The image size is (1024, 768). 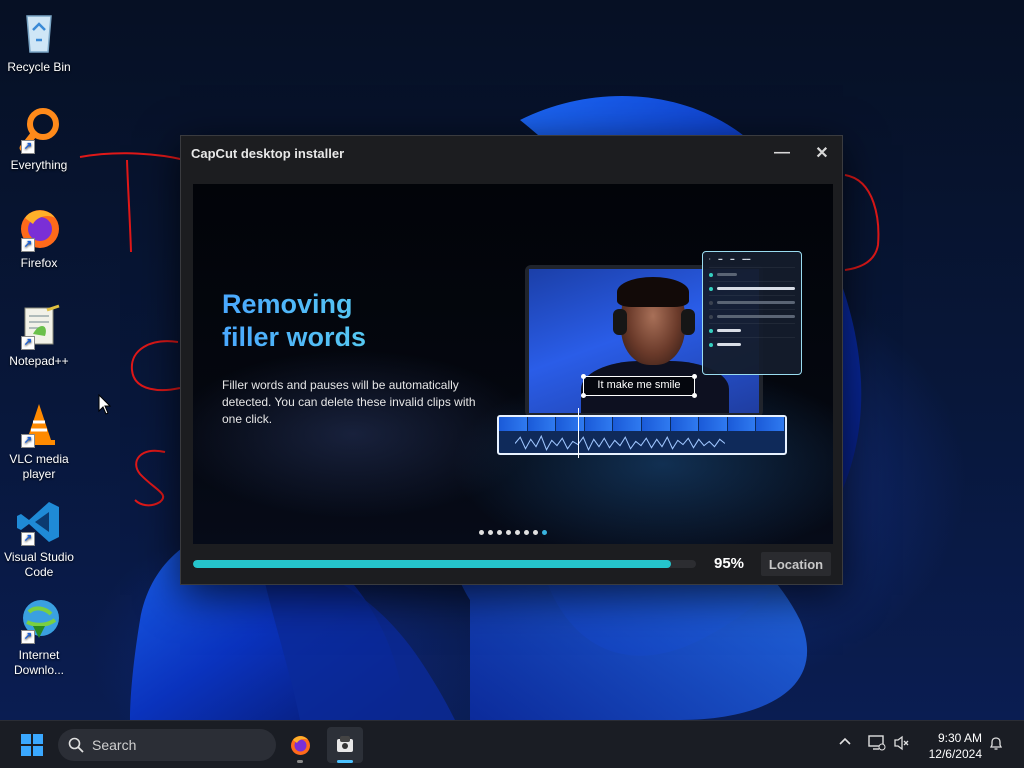 I want to click on taskbar-app-capcut-installer, so click(x=345, y=745).